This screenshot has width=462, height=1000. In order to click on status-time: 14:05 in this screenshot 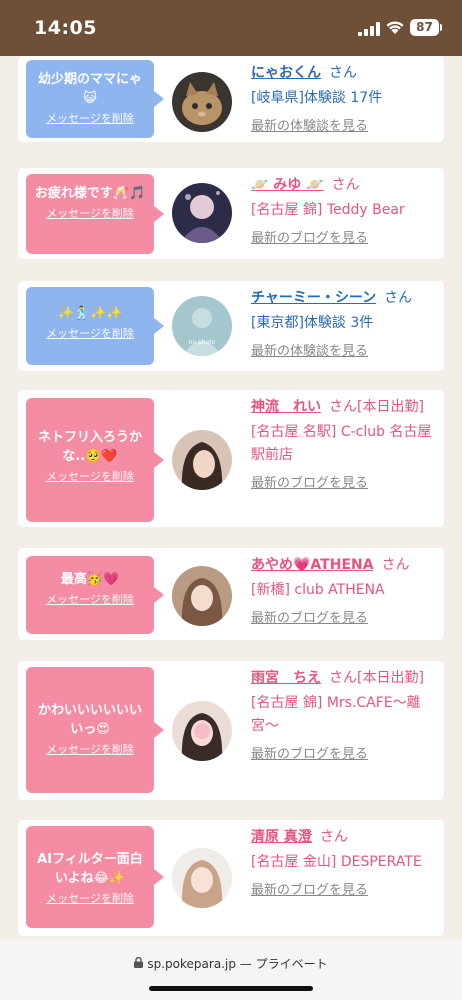, I will do `click(65, 28)`.